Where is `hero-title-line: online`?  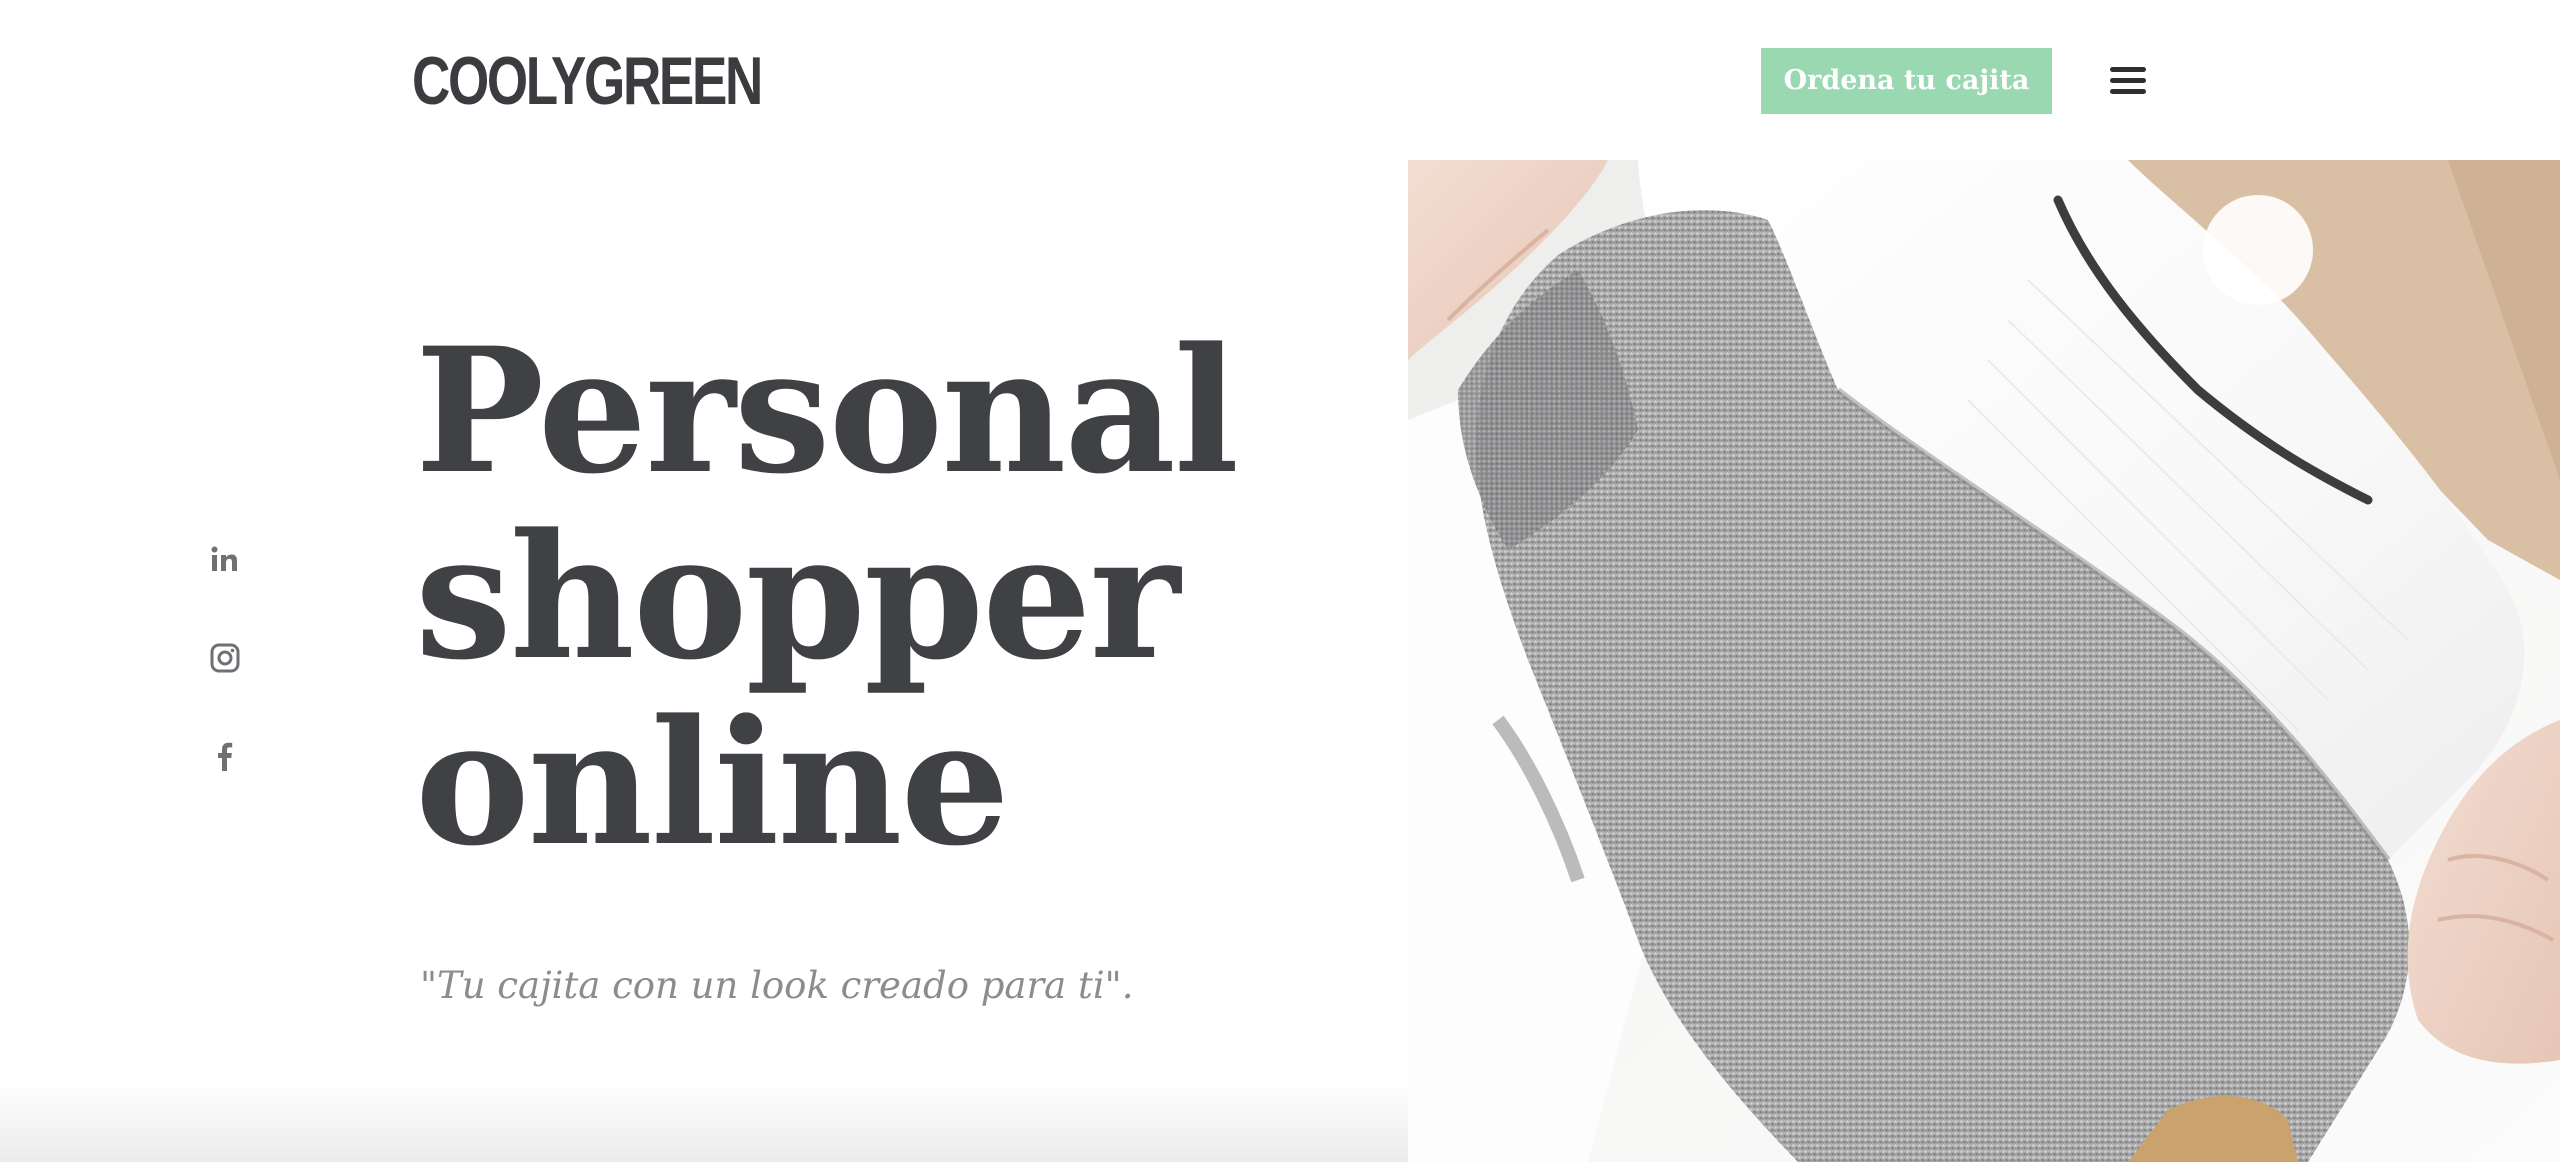 hero-title-line: online is located at coordinates (712, 782).